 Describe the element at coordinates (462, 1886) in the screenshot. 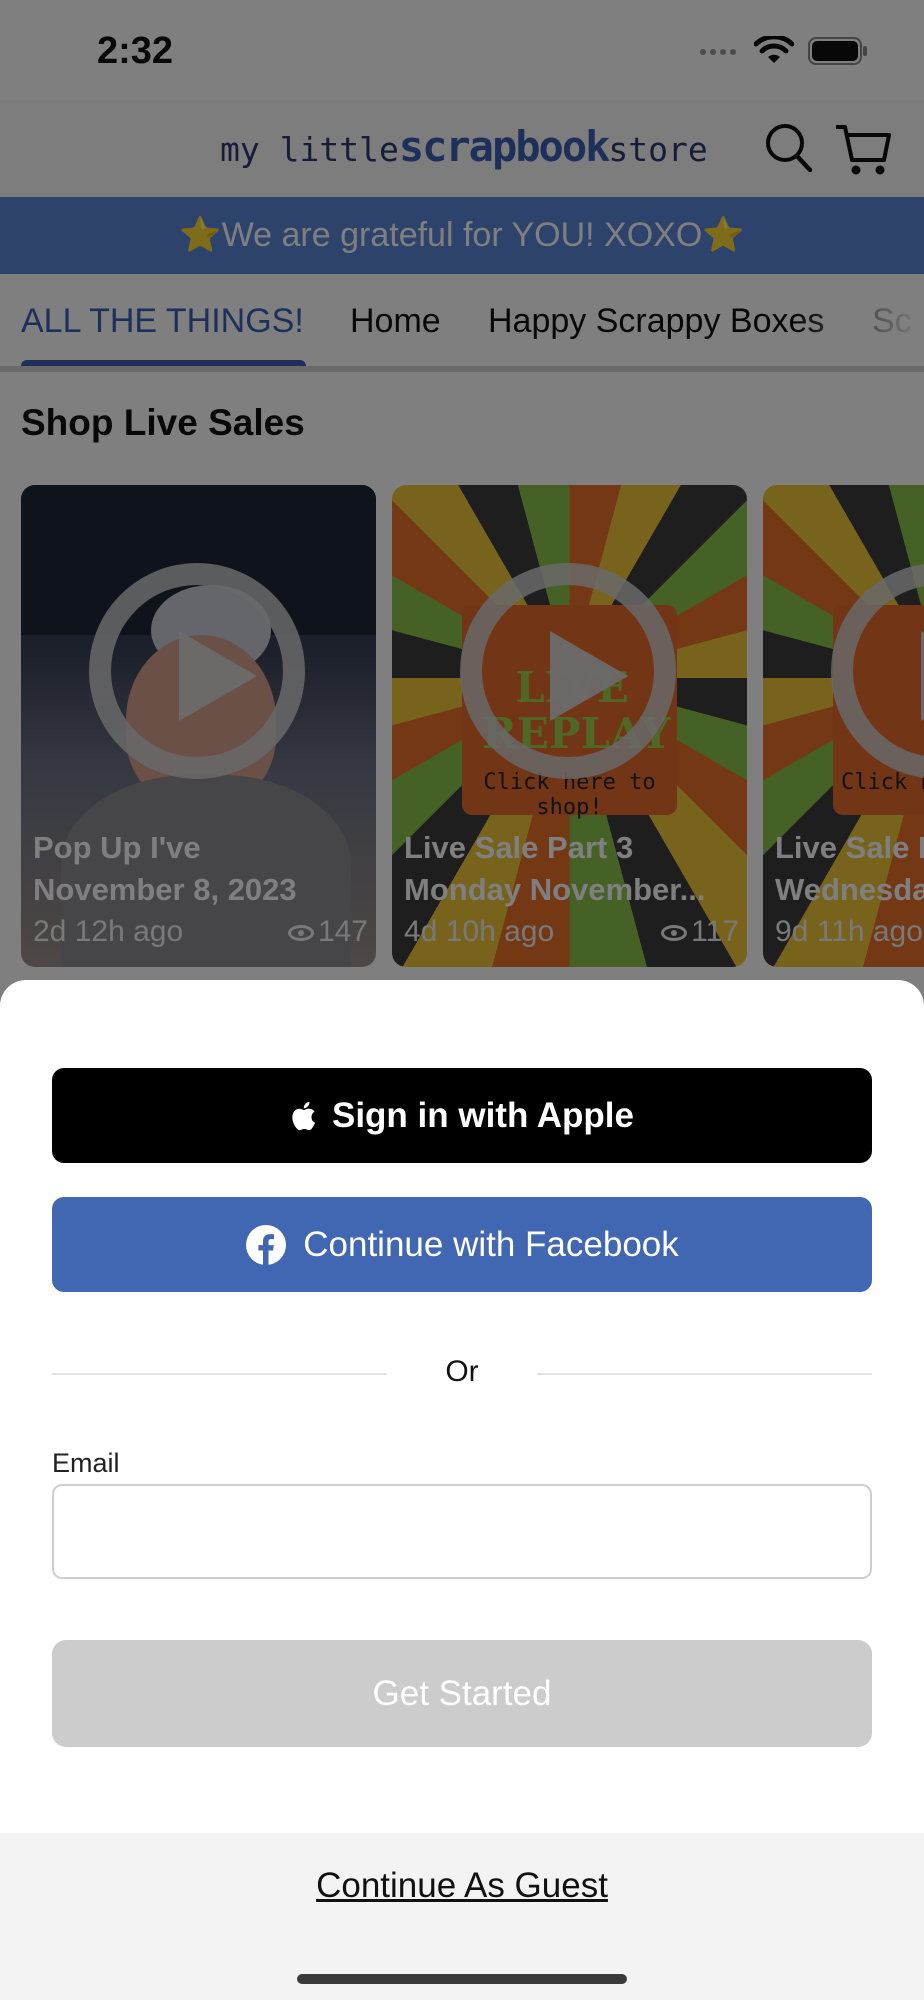

I see `continue-as-guest-link: Continue As Guest` at that location.